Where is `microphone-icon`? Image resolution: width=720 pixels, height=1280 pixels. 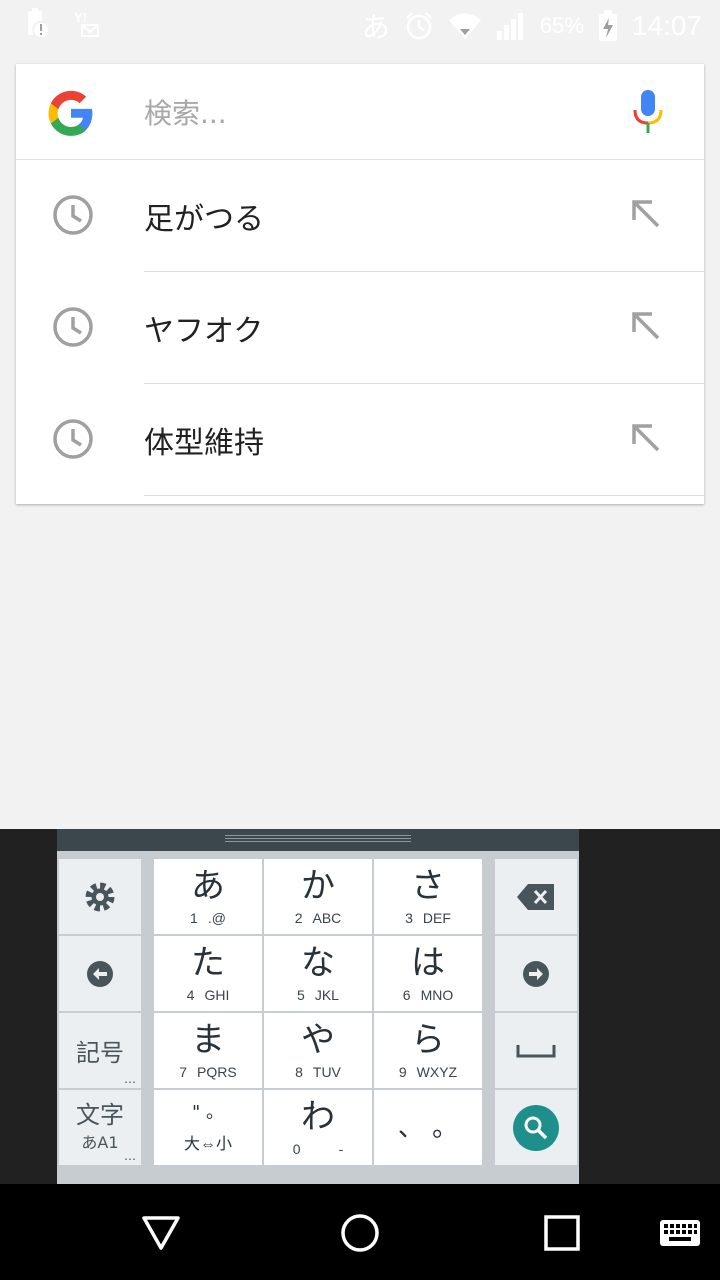 microphone-icon is located at coordinates (648, 112).